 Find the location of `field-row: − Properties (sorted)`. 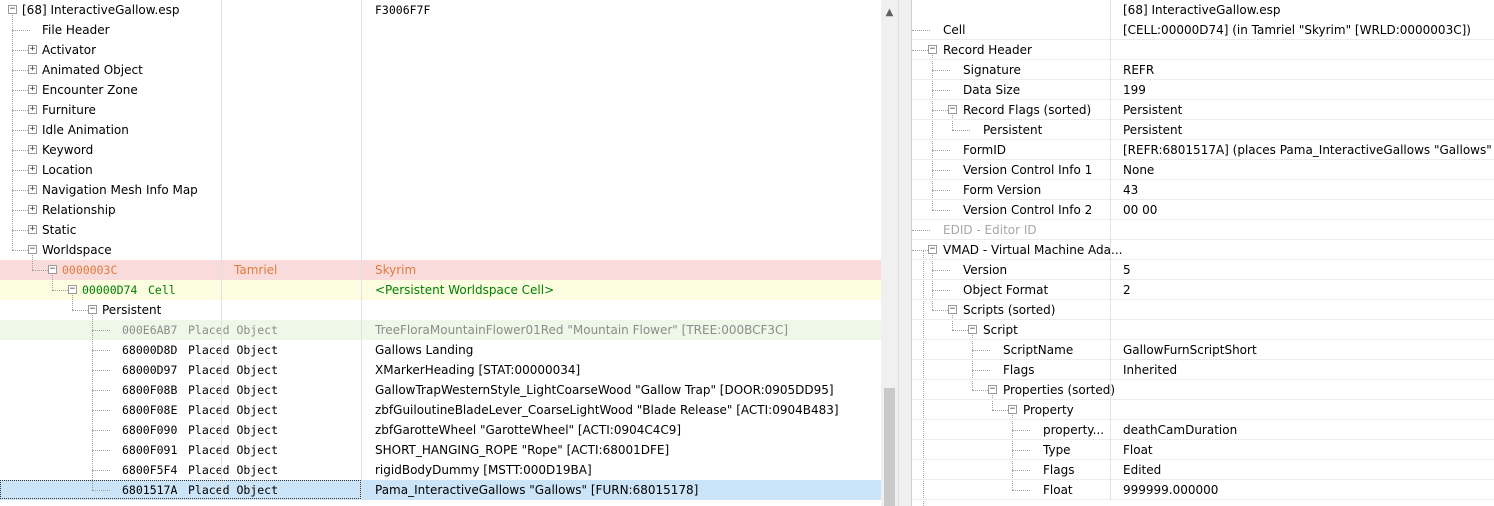

field-row: − Properties (sorted) is located at coordinates (1203, 390).